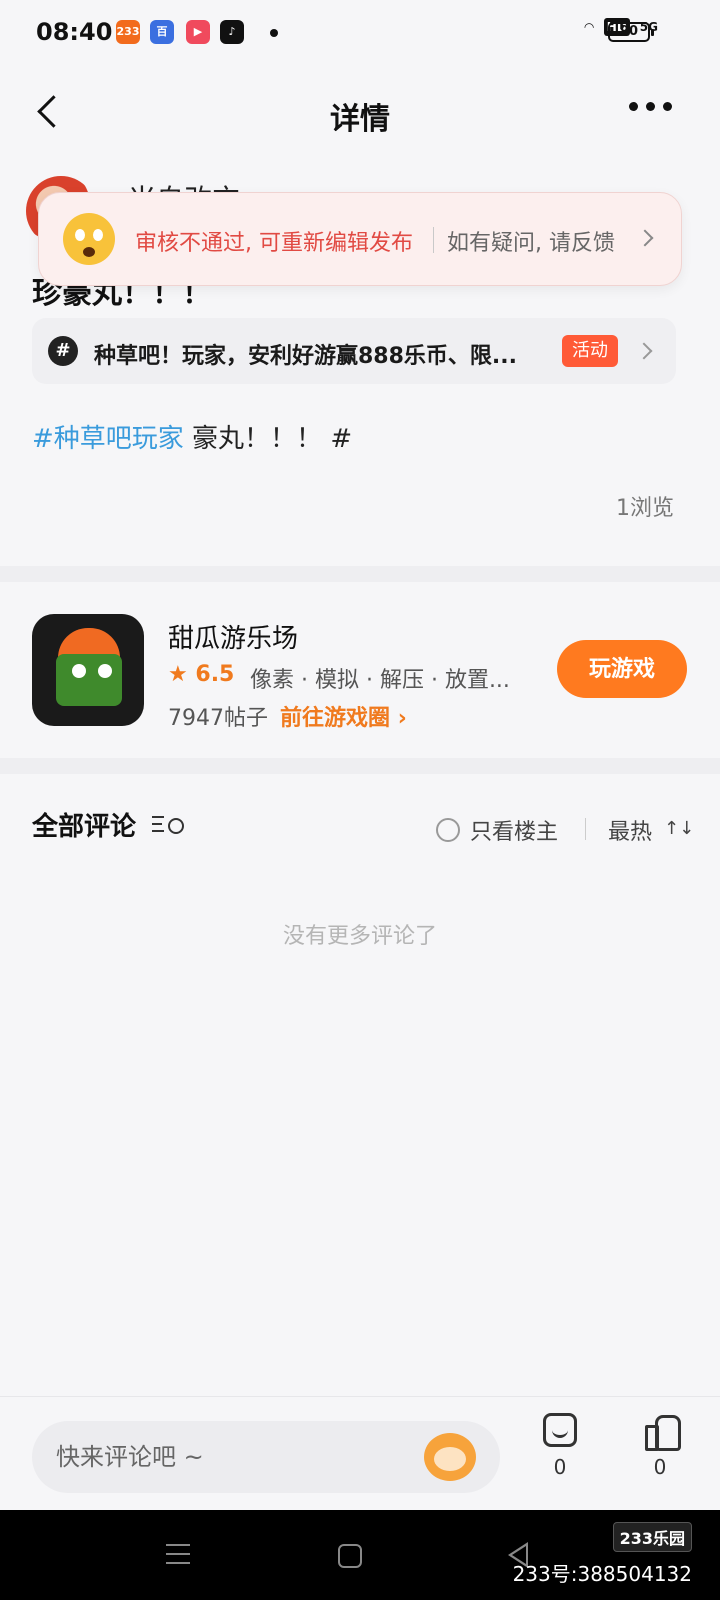 The width and height of the screenshot is (720, 1600). Describe the element at coordinates (679, 828) in the screenshot. I see `sort-icon: ↑↓` at that location.